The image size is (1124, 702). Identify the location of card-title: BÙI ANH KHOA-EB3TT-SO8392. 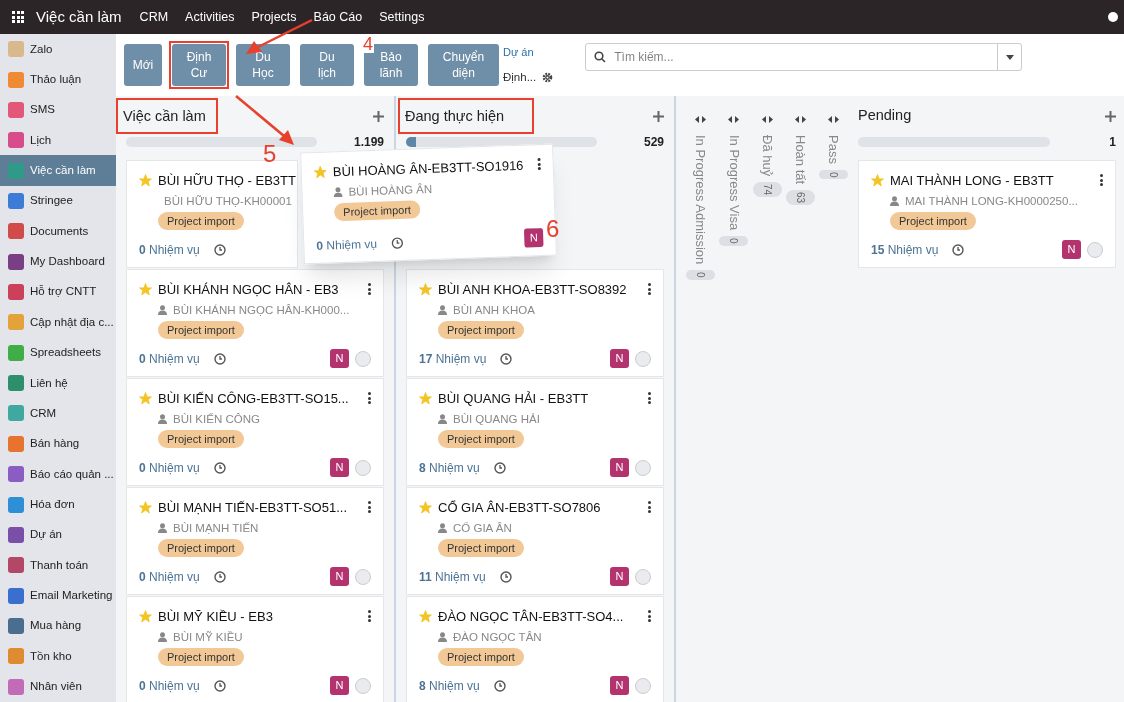
(532, 290).